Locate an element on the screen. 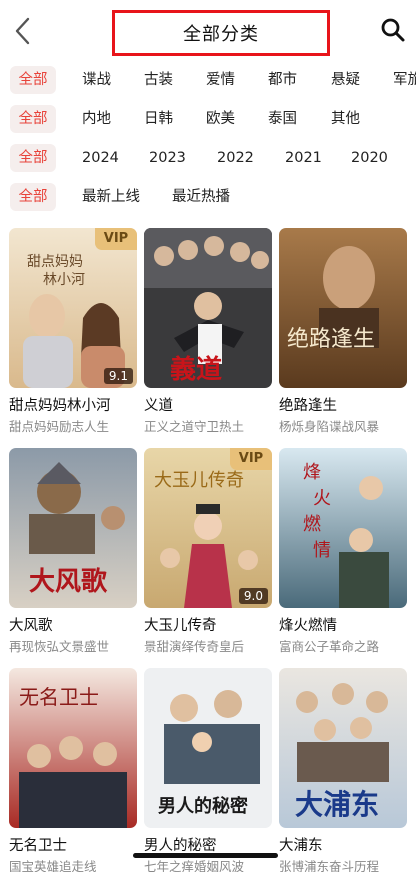 The width and height of the screenshot is (416, 872). svg-text: 大玉儿传奇 is located at coordinates (199, 480).